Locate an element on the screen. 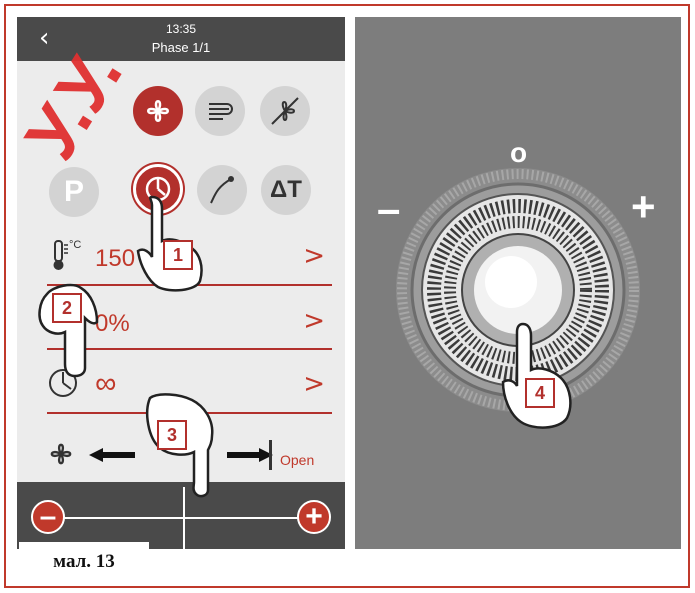  humidity-chevron-icon: > is located at coordinates (314, 321).